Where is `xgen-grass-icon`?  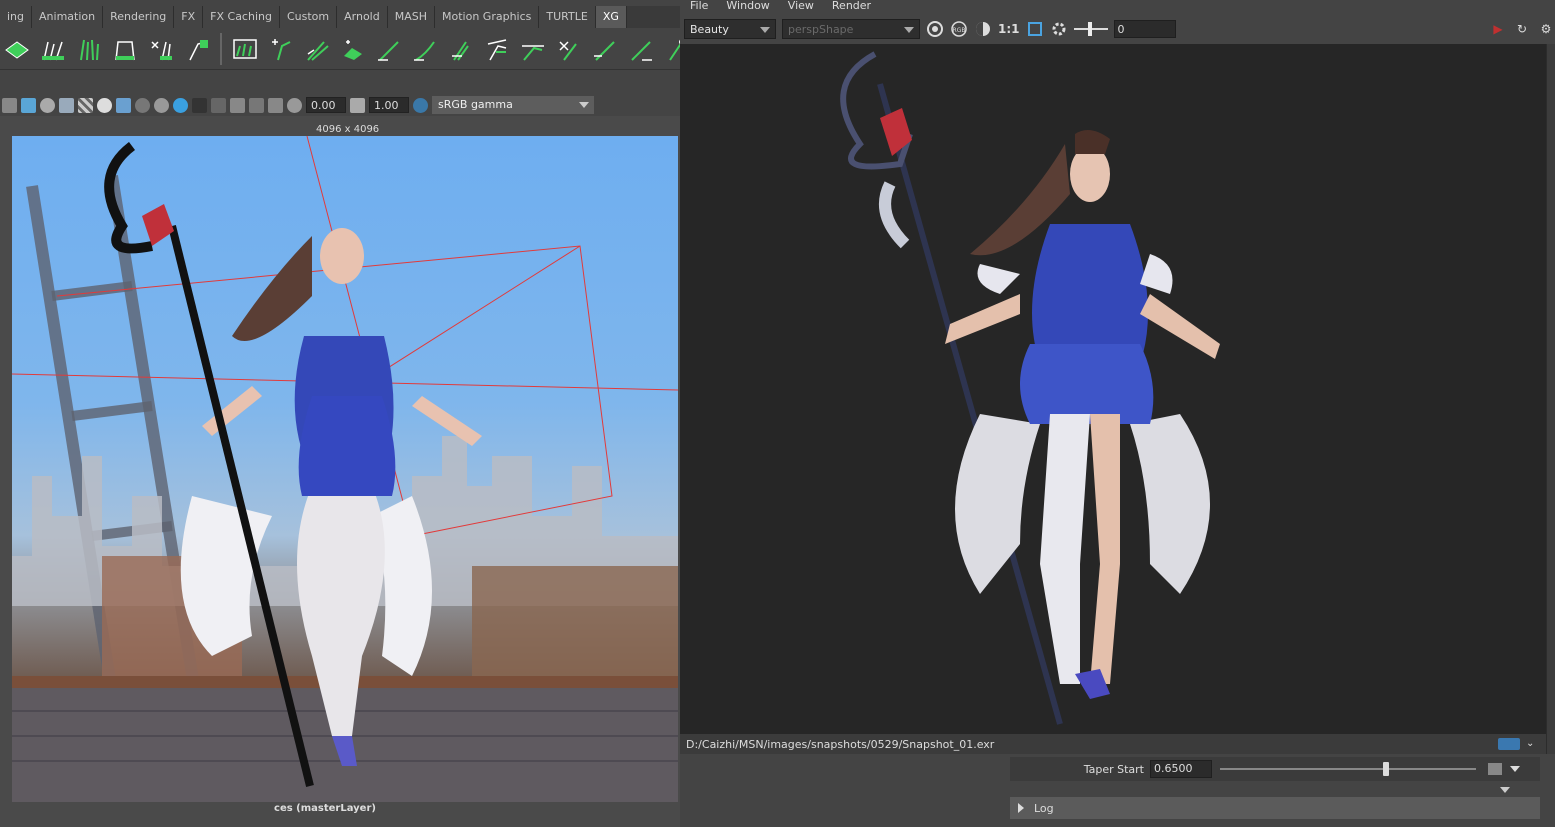
xgen-grass-icon is located at coordinates (89, 49).